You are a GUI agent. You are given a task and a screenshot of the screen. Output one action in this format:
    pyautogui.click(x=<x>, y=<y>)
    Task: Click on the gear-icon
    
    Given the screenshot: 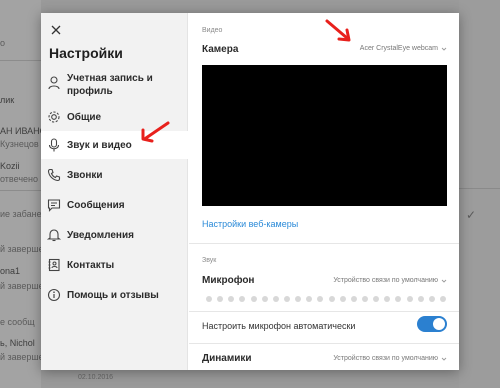 What is the action you would take?
    pyautogui.click(x=54, y=117)
    